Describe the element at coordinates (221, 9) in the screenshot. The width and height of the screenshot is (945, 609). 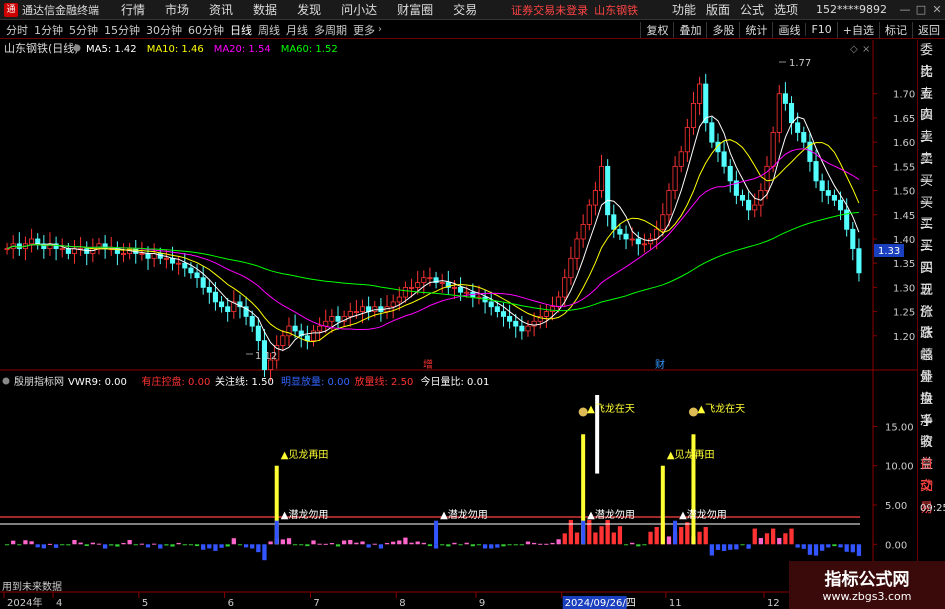
I see `menu-news: 资讯` at that location.